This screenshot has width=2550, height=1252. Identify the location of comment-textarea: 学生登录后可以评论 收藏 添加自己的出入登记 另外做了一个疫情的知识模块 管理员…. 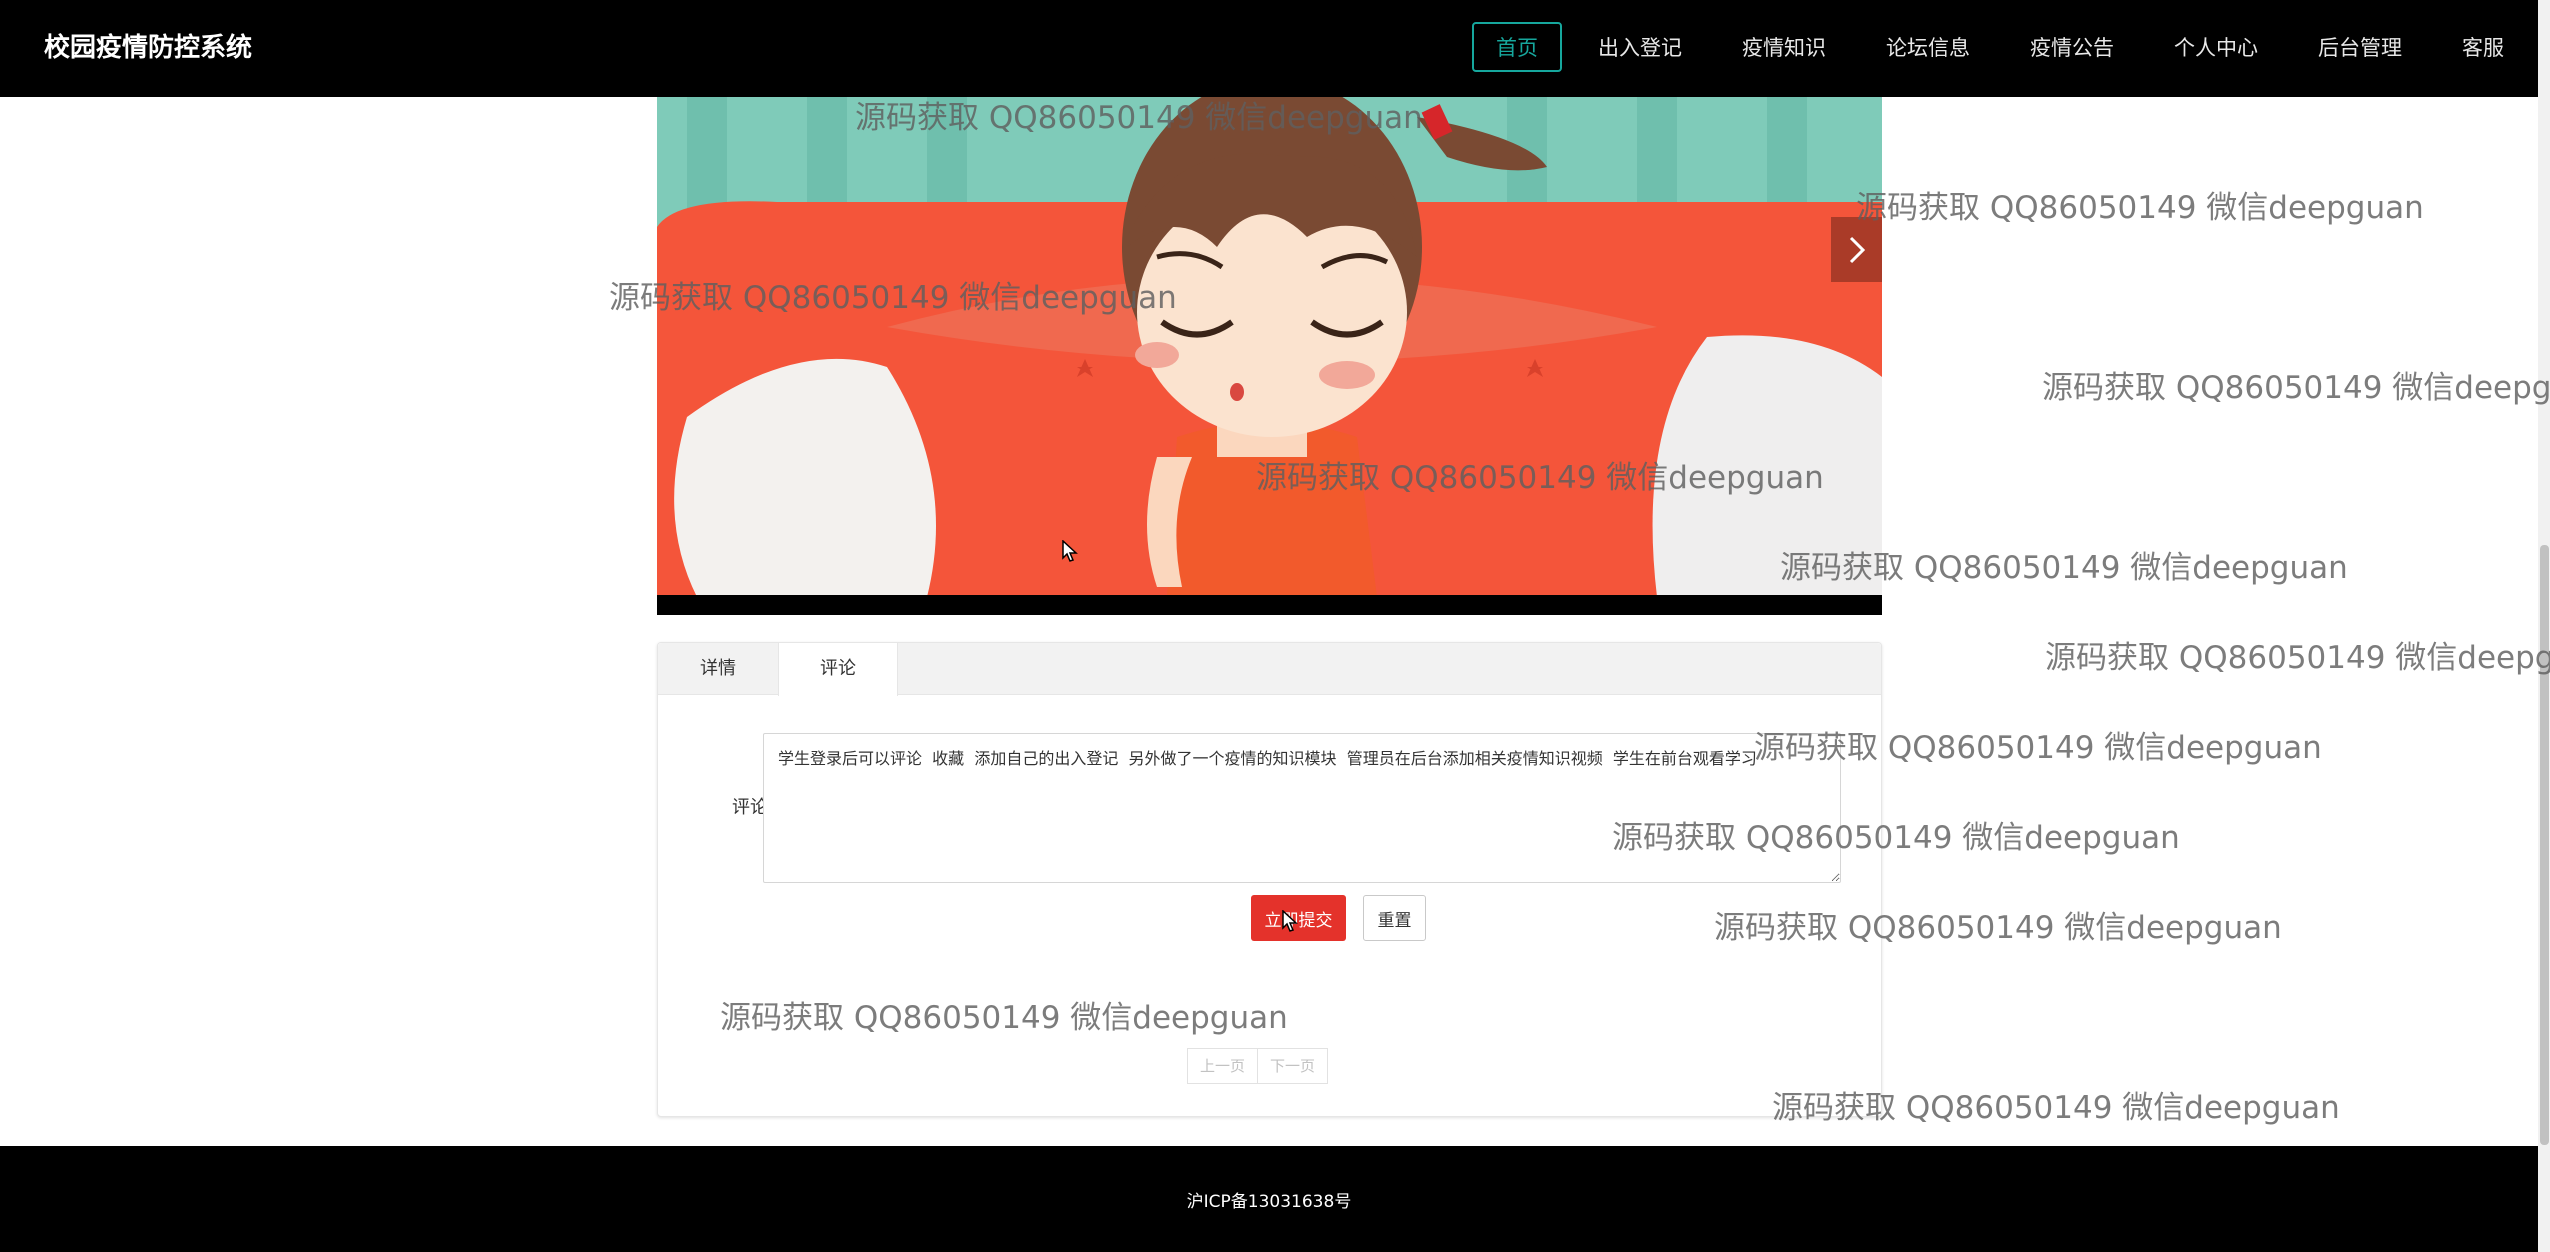
(1302, 808).